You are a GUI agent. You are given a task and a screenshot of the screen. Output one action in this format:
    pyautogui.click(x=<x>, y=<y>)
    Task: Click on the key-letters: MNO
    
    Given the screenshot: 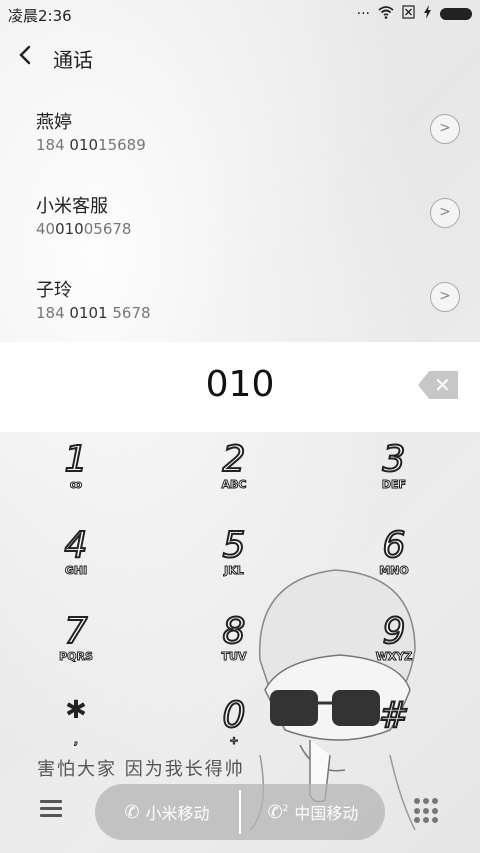 What is the action you would take?
    pyautogui.click(x=394, y=571)
    